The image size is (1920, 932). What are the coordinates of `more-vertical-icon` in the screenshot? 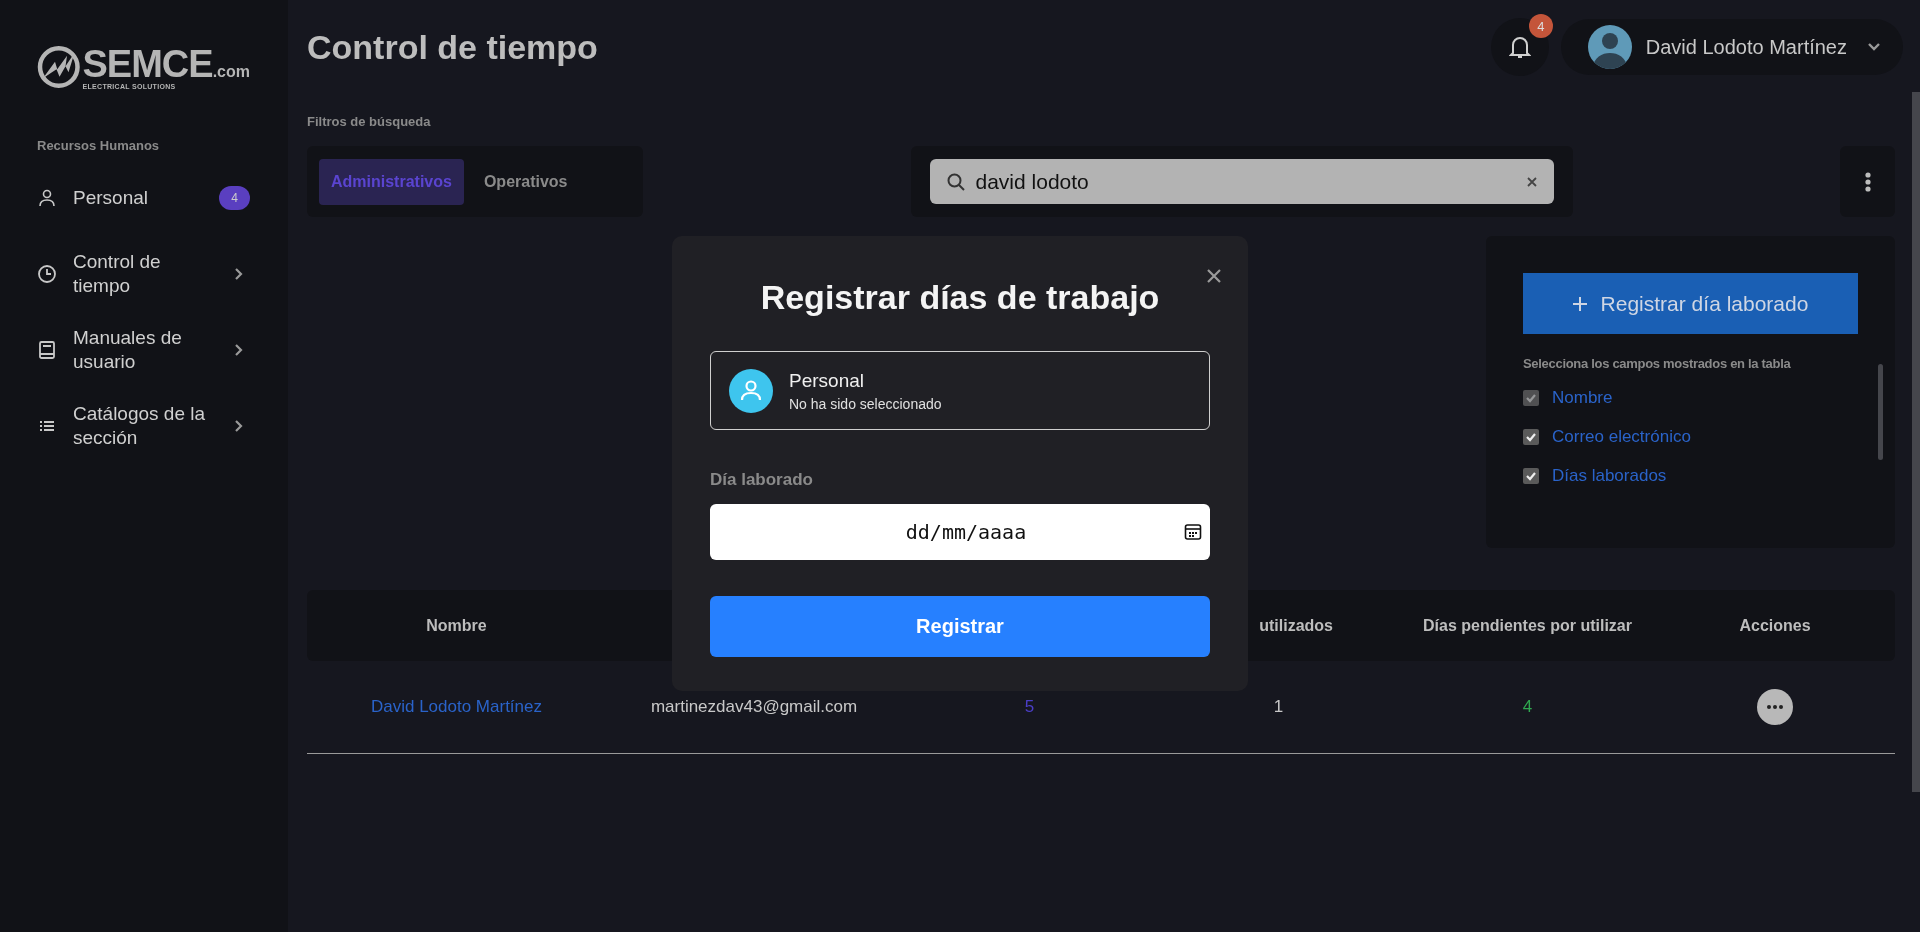 It's located at (1867, 181).